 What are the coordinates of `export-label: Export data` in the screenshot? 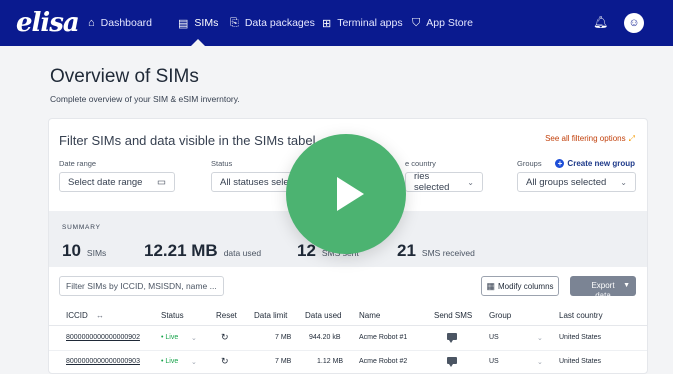 It's located at (603, 288).